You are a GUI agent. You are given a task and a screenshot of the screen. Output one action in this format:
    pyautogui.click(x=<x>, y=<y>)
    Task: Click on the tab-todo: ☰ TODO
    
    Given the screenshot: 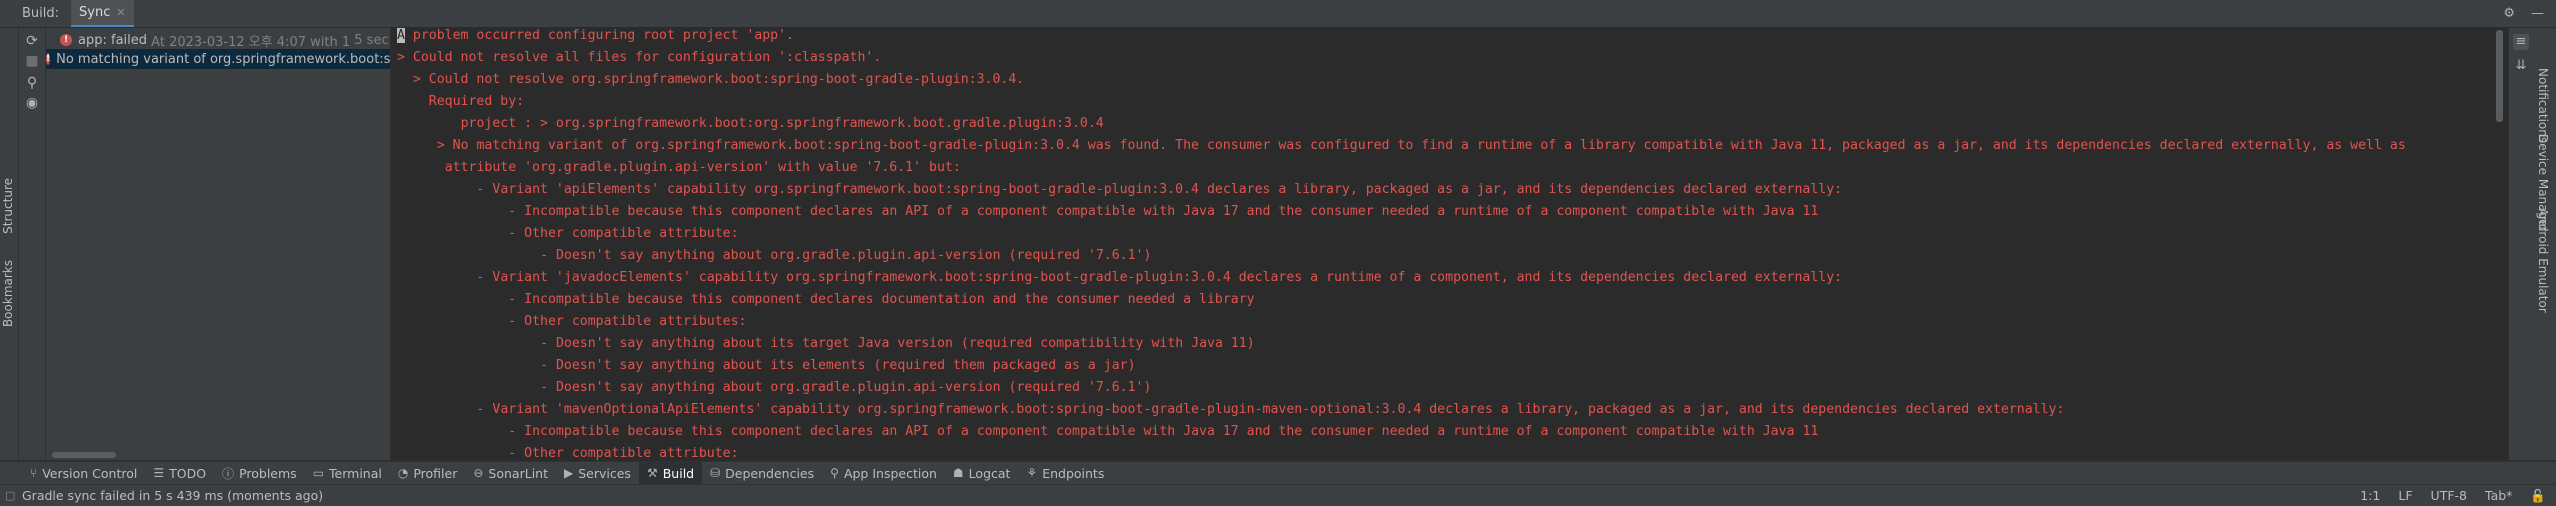 What is the action you would take?
    pyautogui.click(x=179, y=473)
    